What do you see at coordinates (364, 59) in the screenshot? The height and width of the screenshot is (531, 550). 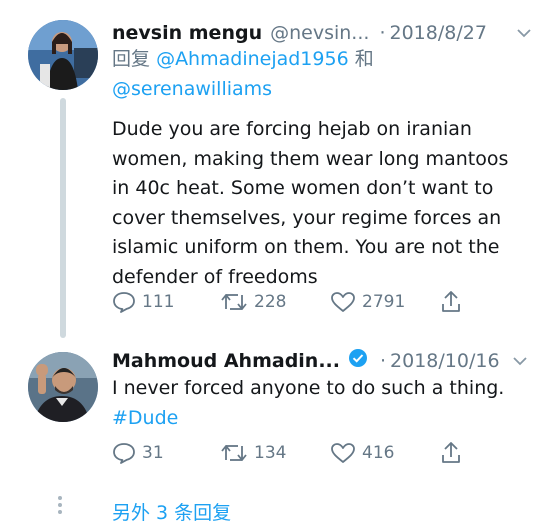 I see `reply-joiner: 和` at bounding box center [364, 59].